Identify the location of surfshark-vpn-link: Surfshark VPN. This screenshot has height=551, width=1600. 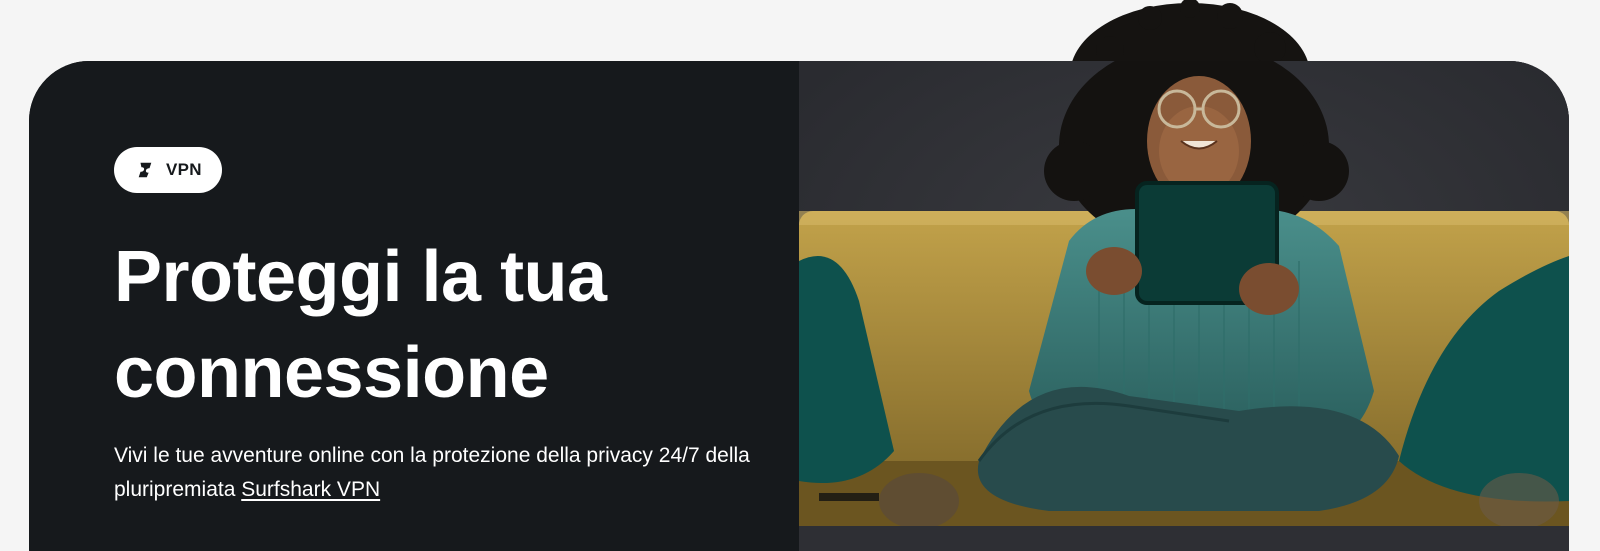
(310, 489).